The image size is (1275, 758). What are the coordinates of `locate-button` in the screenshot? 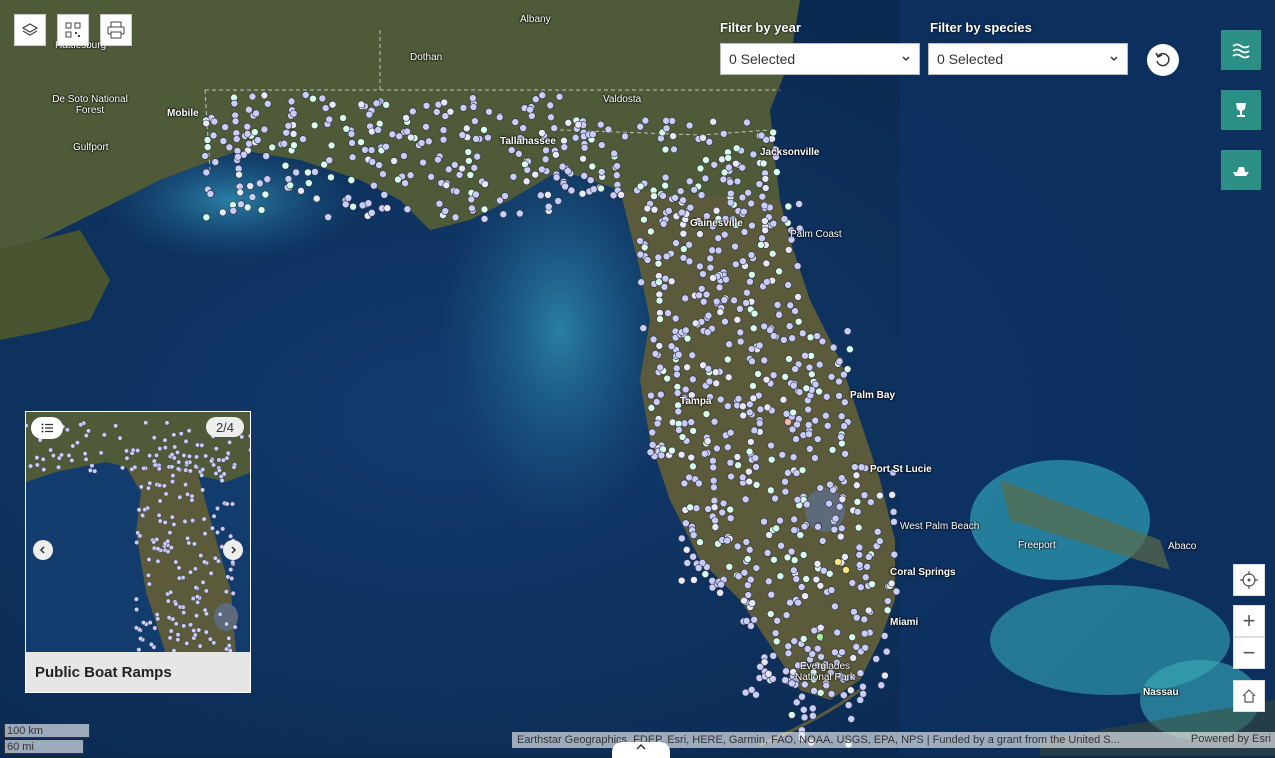 It's located at (1249, 580).